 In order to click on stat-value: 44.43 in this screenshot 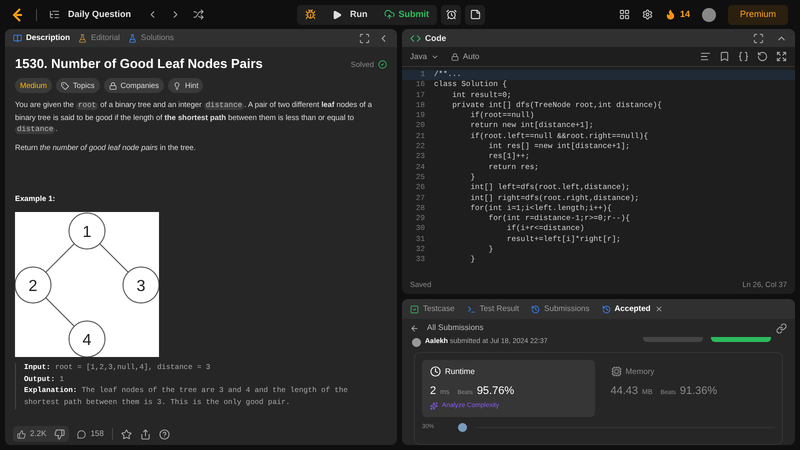, I will do `click(624, 391)`.